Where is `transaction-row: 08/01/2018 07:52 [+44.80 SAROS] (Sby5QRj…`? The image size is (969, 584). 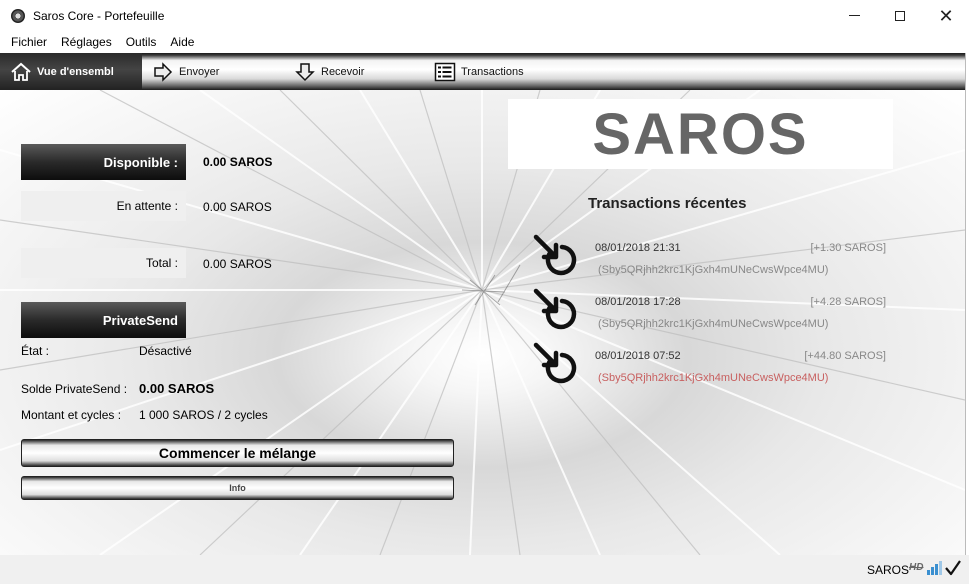 transaction-row: 08/01/2018 07:52 [+44.80 SAROS] (Sby5QRj… is located at coordinates (712, 366).